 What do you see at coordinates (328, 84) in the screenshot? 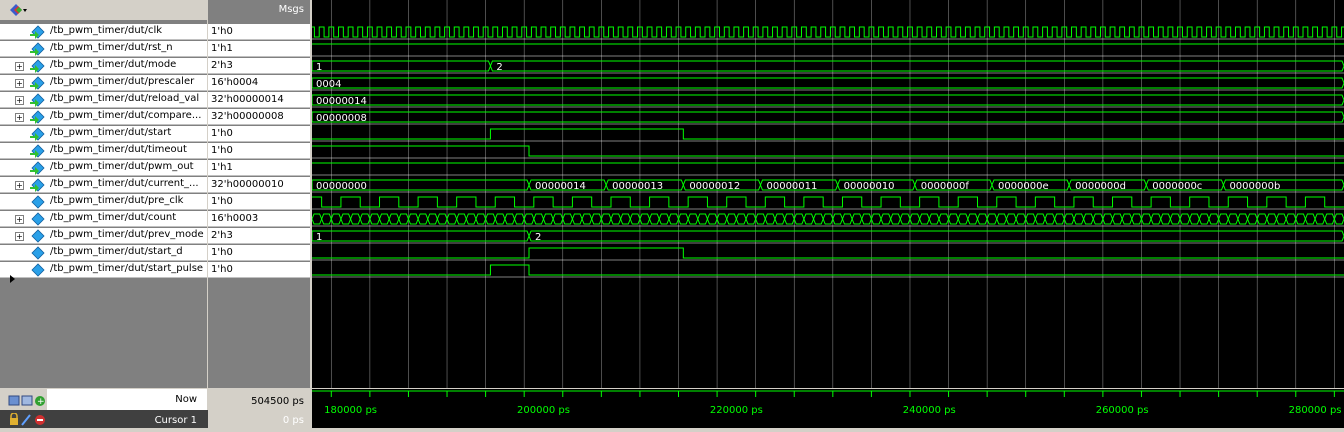
I see `bus-value-label: 0004` at bounding box center [328, 84].